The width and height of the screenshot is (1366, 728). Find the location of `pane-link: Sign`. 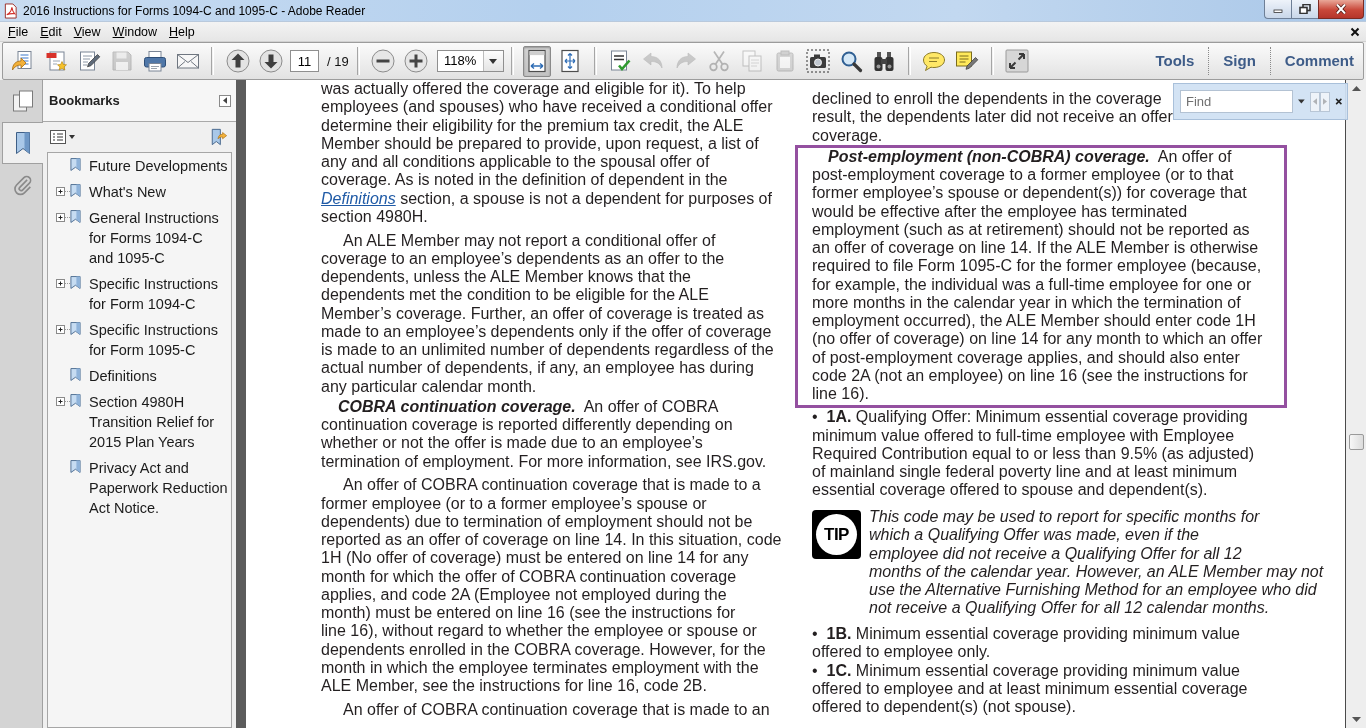

pane-link: Sign is located at coordinates (1239, 61).